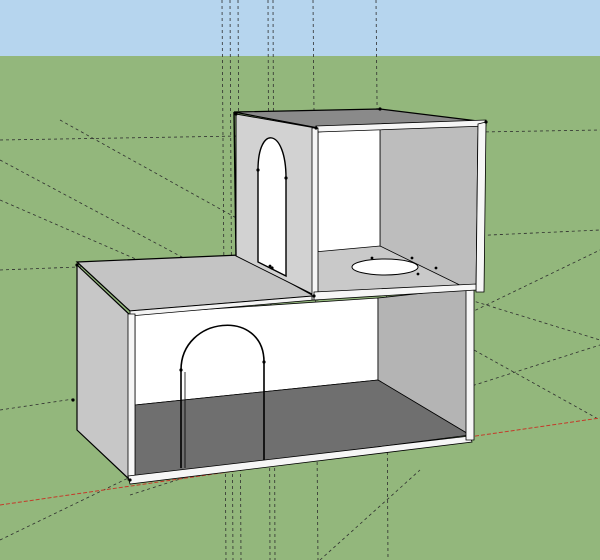  Describe the element at coordinates (131, 397) in the screenshot. I see `lower-front-frame-left` at that location.